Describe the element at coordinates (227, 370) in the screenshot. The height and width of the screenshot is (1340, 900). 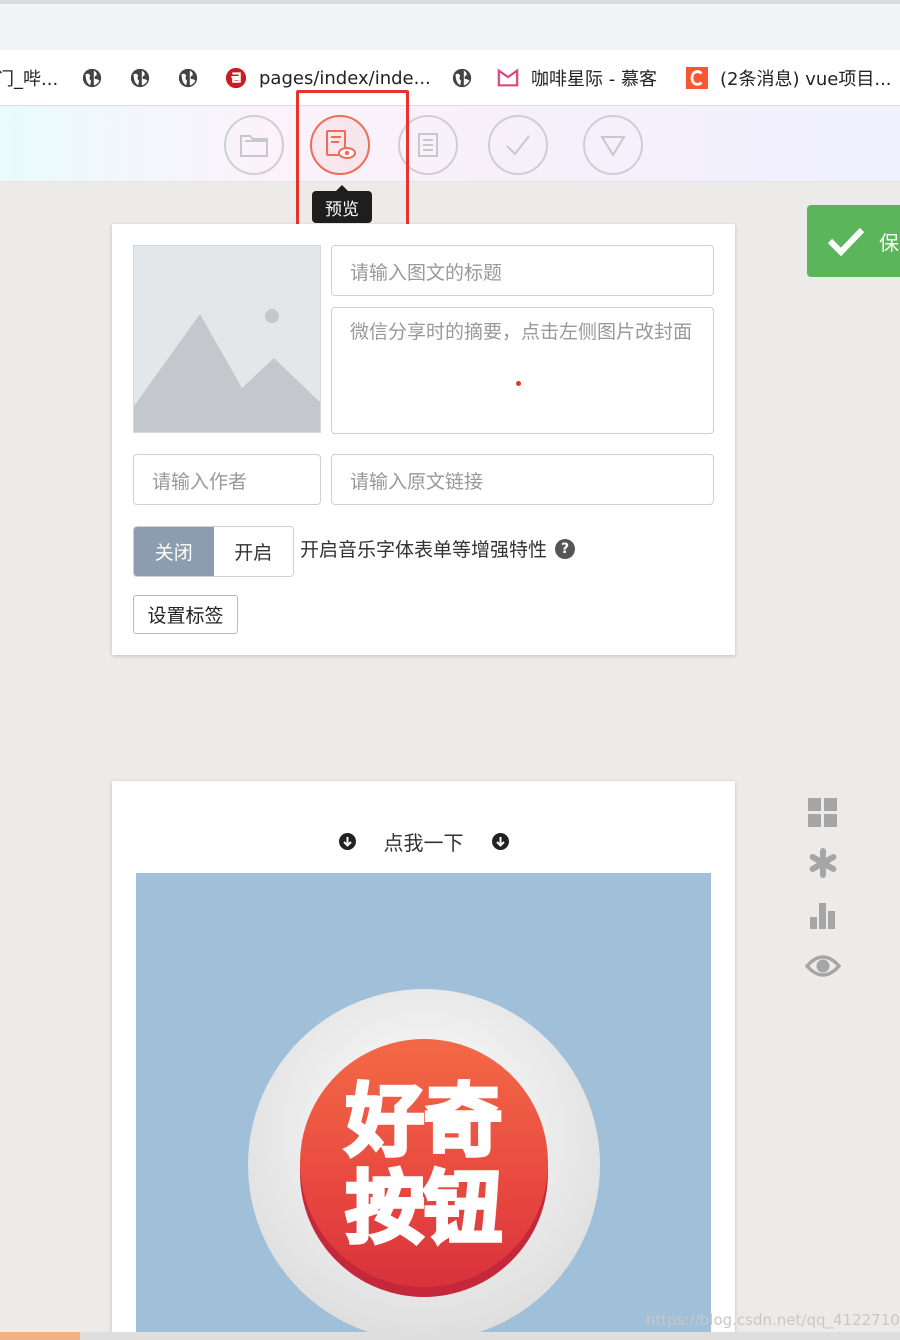
I see `image-placeholder-icon` at that location.